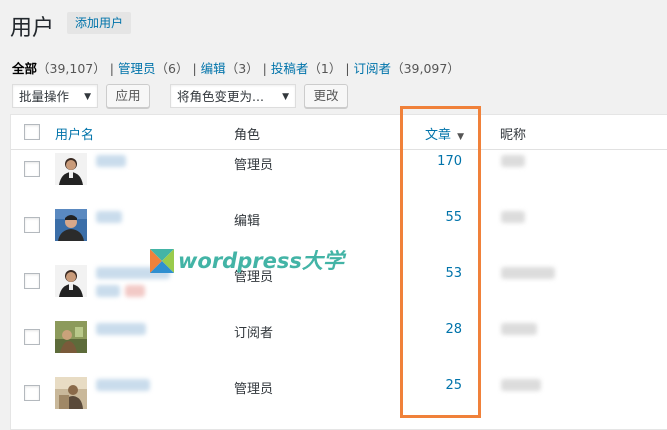  What do you see at coordinates (135, 291) in the screenshot?
I see `user-badge` at bounding box center [135, 291].